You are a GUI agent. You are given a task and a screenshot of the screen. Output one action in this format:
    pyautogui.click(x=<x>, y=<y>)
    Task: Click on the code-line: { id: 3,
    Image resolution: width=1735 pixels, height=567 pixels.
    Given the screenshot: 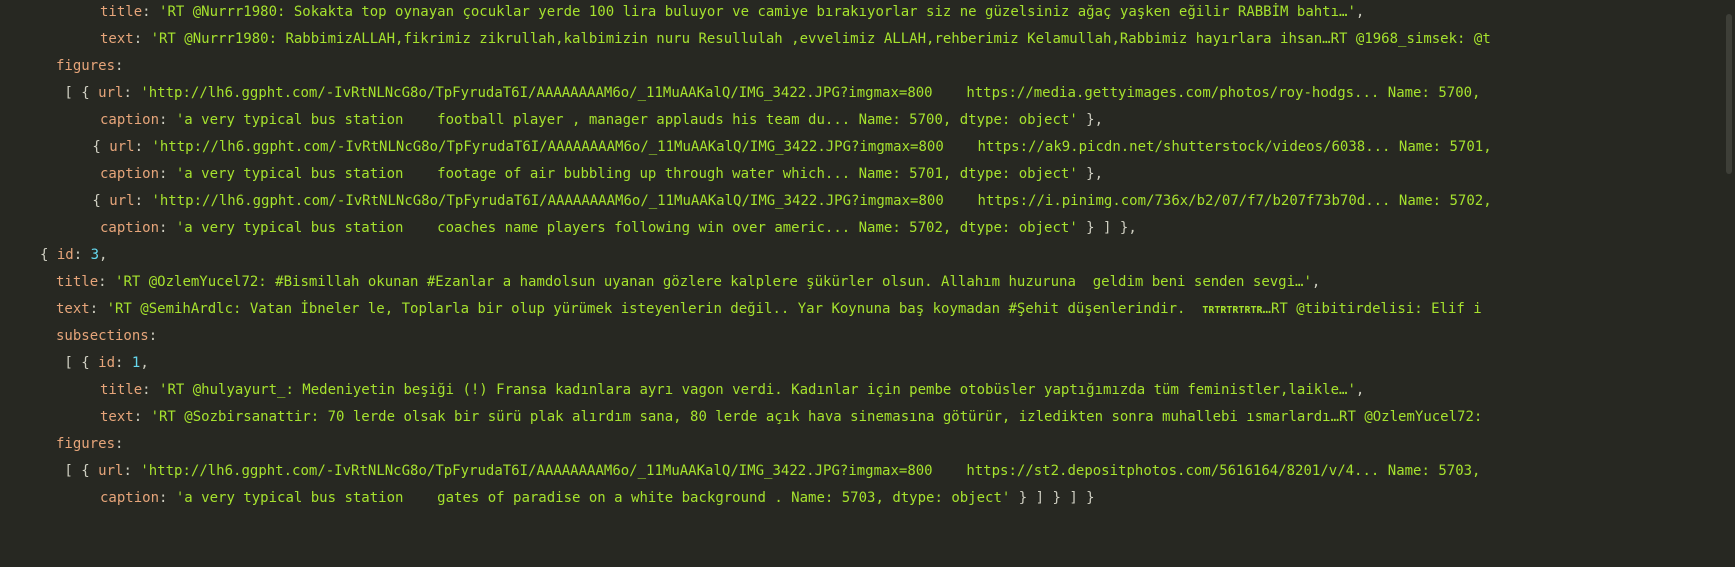 What is the action you would take?
    pyautogui.click(x=73, y=255)
    